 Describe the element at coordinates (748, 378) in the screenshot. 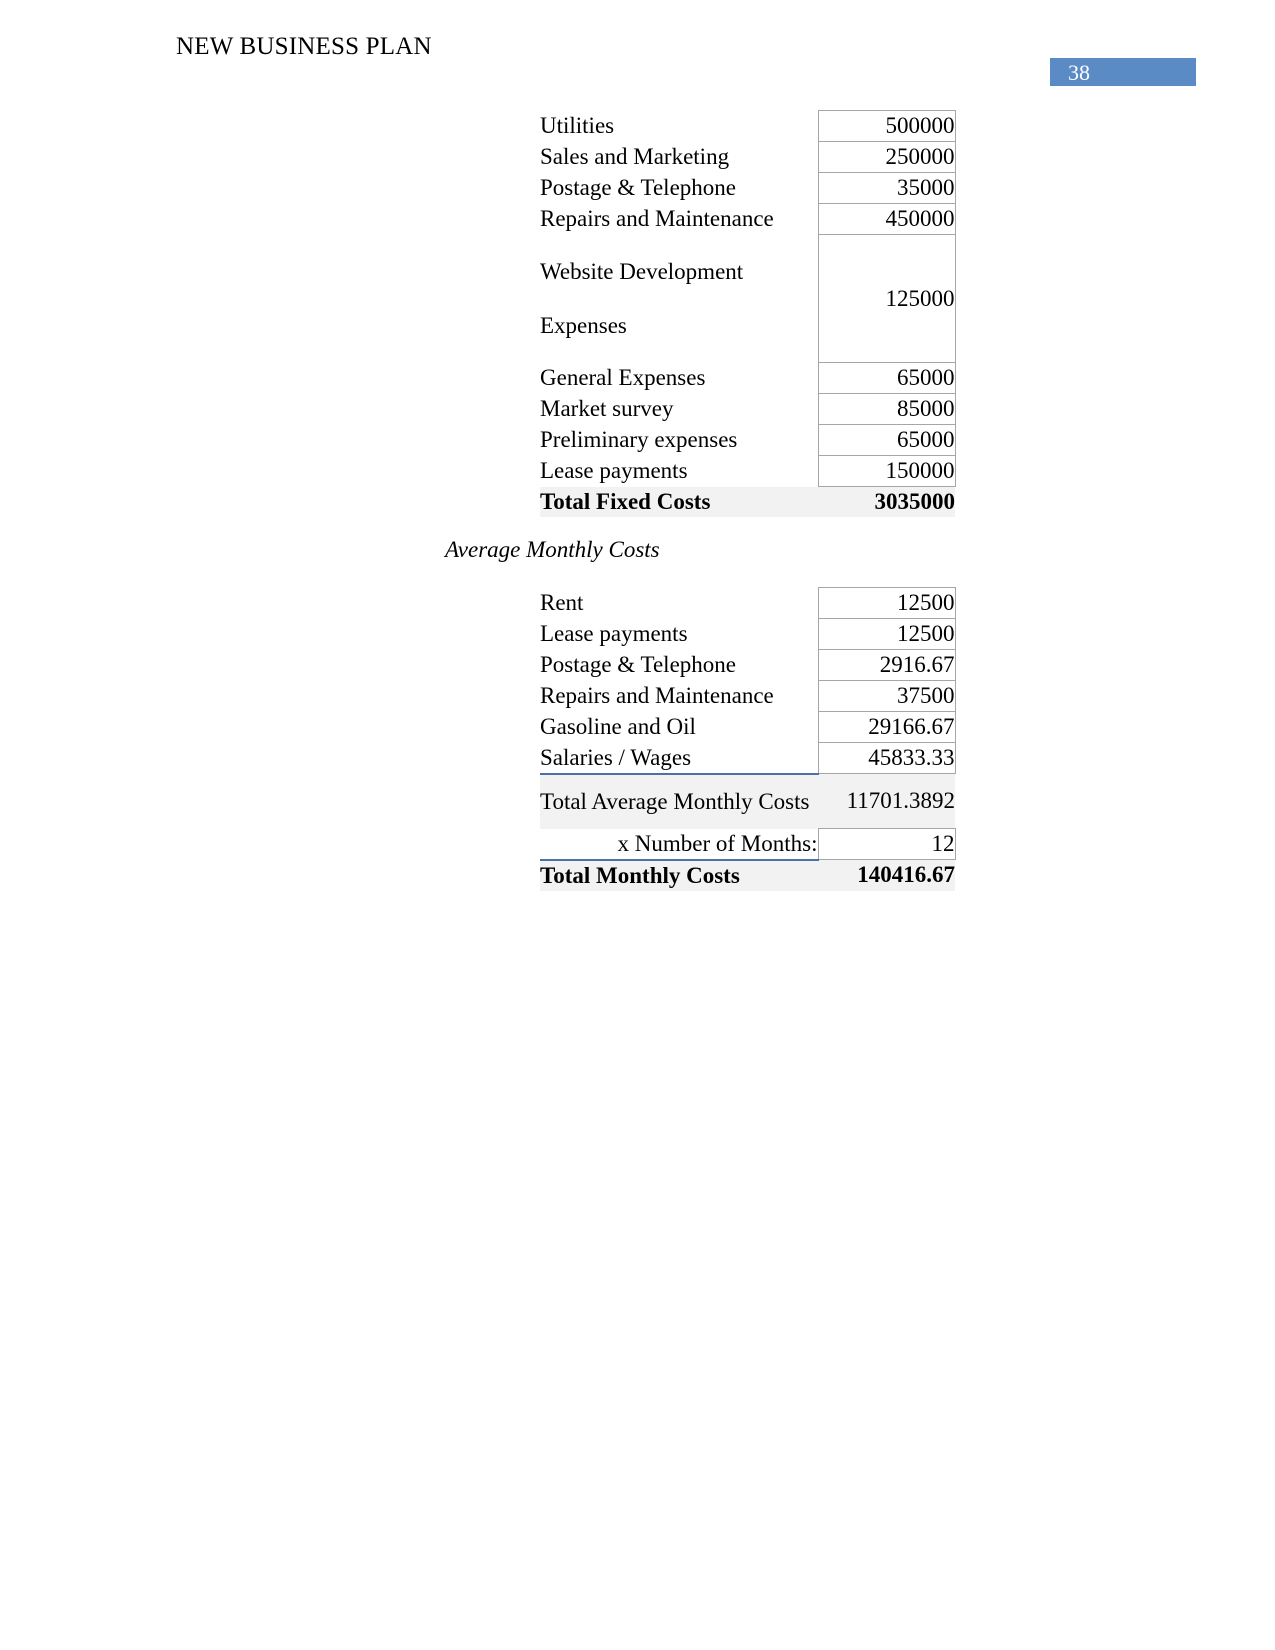

I see `table-row: General Expenses 65000` at that location.